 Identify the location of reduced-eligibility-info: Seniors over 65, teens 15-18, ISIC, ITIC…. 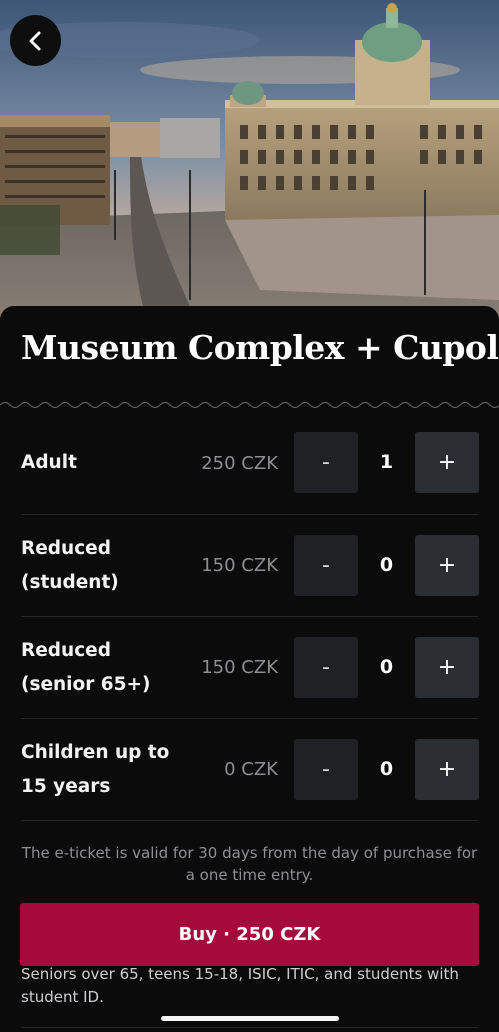
(240, 985).